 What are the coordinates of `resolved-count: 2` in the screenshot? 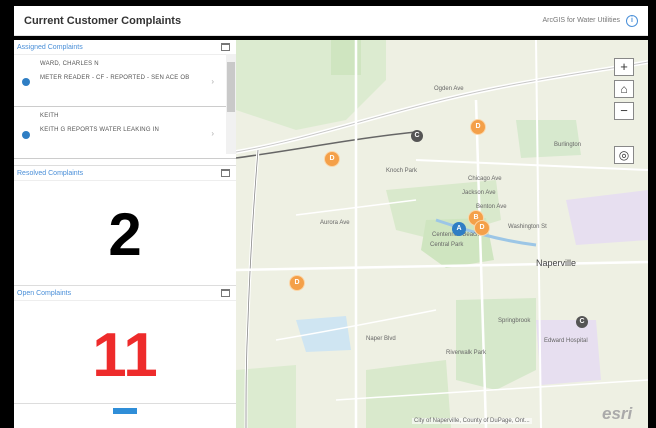 It's located at (125, 234).